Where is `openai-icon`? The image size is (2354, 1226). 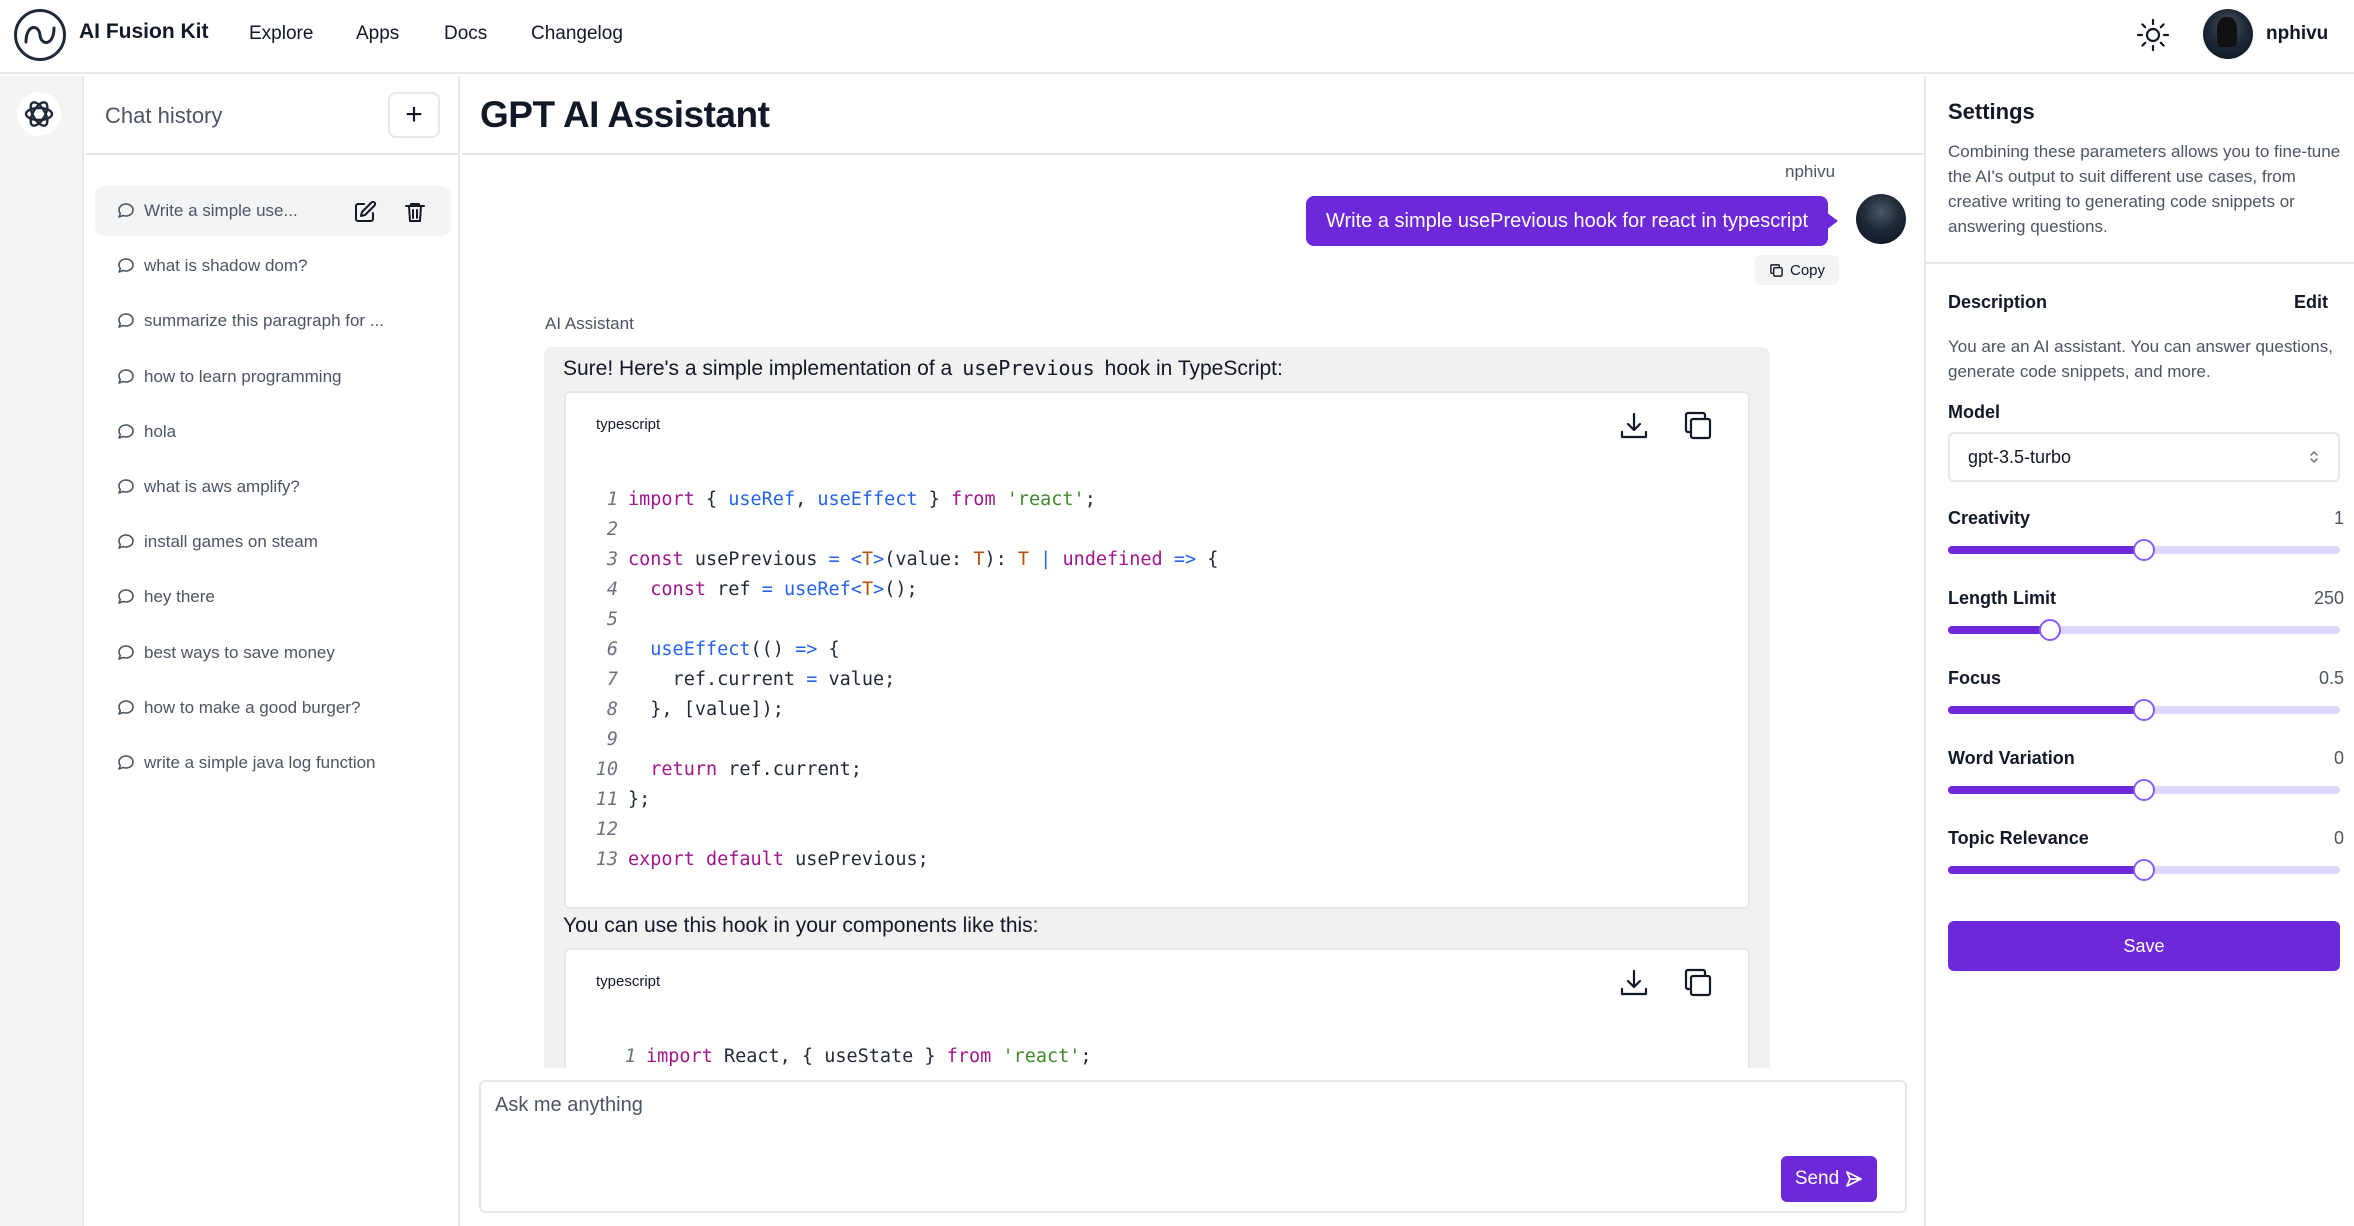 openai-icon is located at coordinates (39, 114).